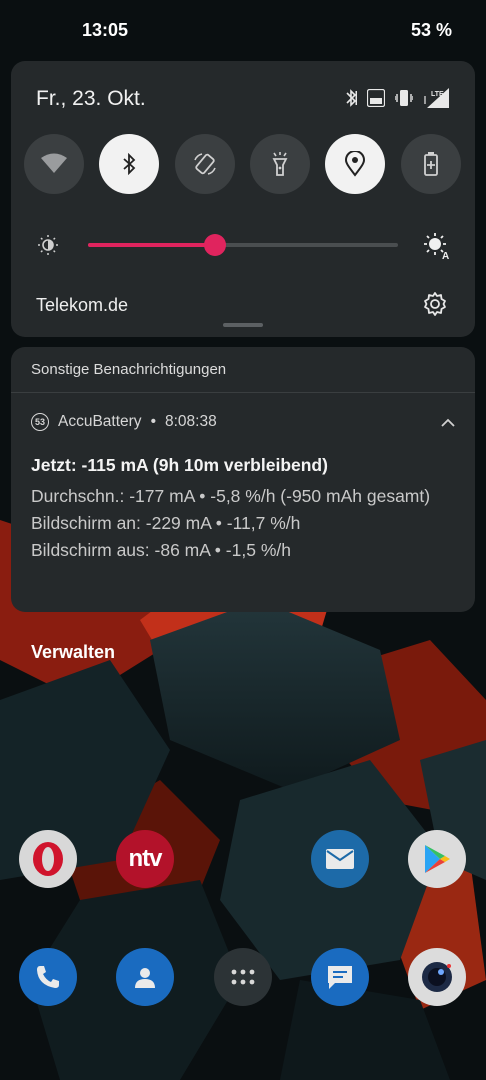 The image size is (486, 1080). I want to click on notification-app-name: AccuBattery, so click(100, 421).